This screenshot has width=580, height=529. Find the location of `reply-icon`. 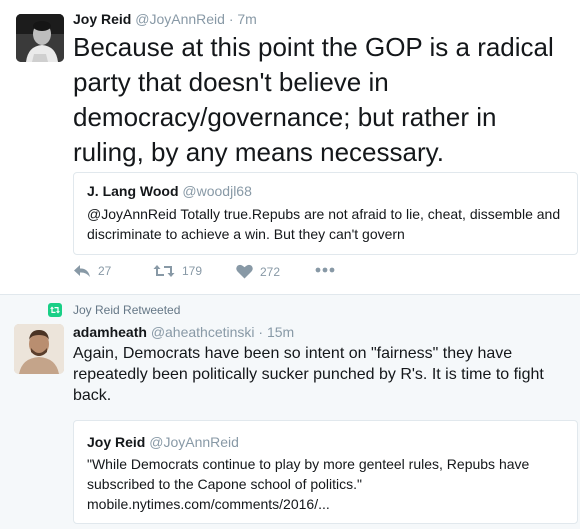

reply-icon is located at coordinates (82, 271).